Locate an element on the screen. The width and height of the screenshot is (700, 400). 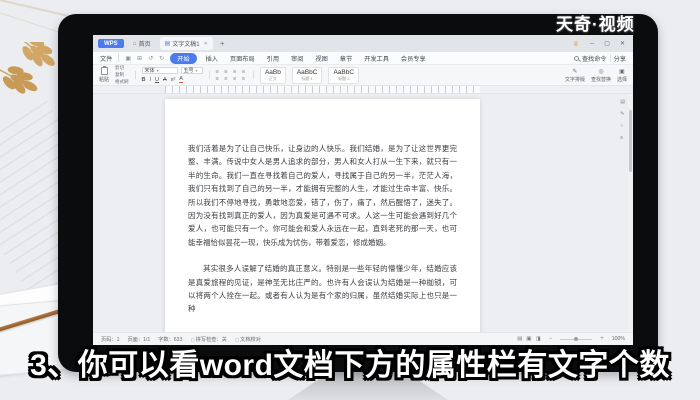
tool-label: 查找替换 is located at coordinates (600, 79).